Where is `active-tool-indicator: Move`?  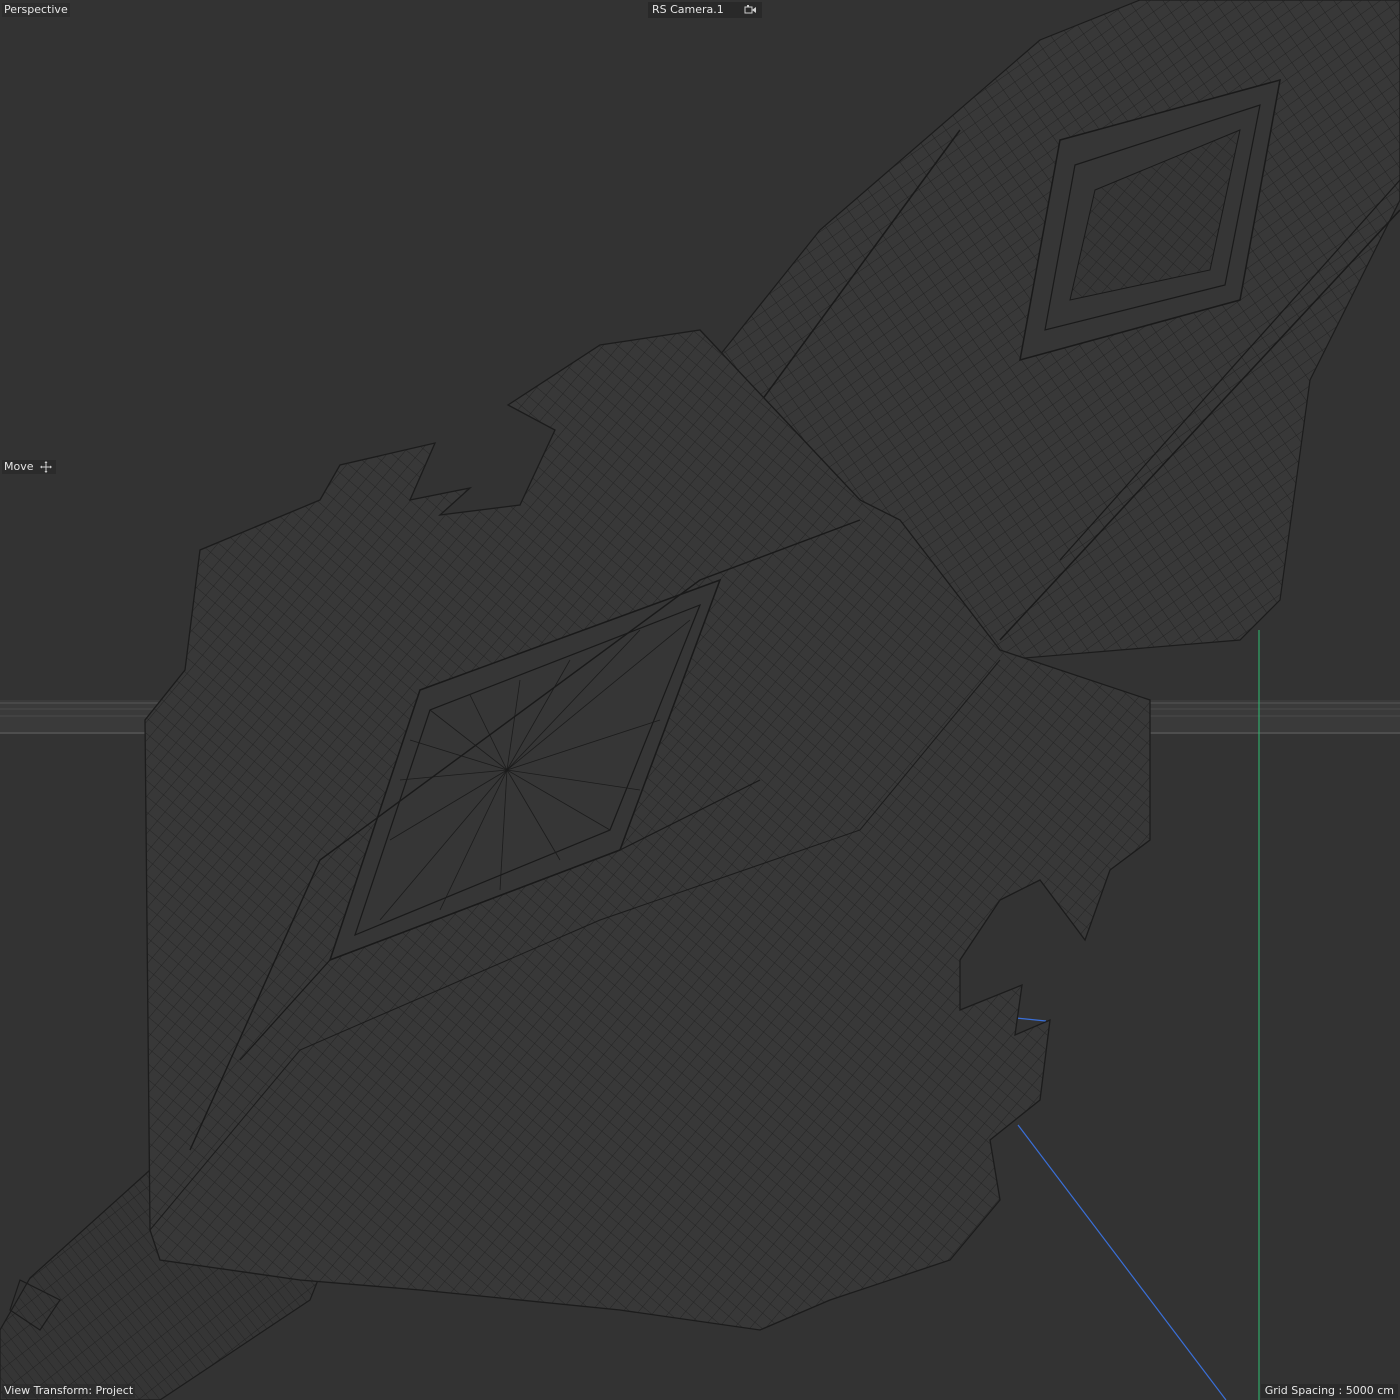 active-tool-indicator: Move is located at coordinates (29, 467).